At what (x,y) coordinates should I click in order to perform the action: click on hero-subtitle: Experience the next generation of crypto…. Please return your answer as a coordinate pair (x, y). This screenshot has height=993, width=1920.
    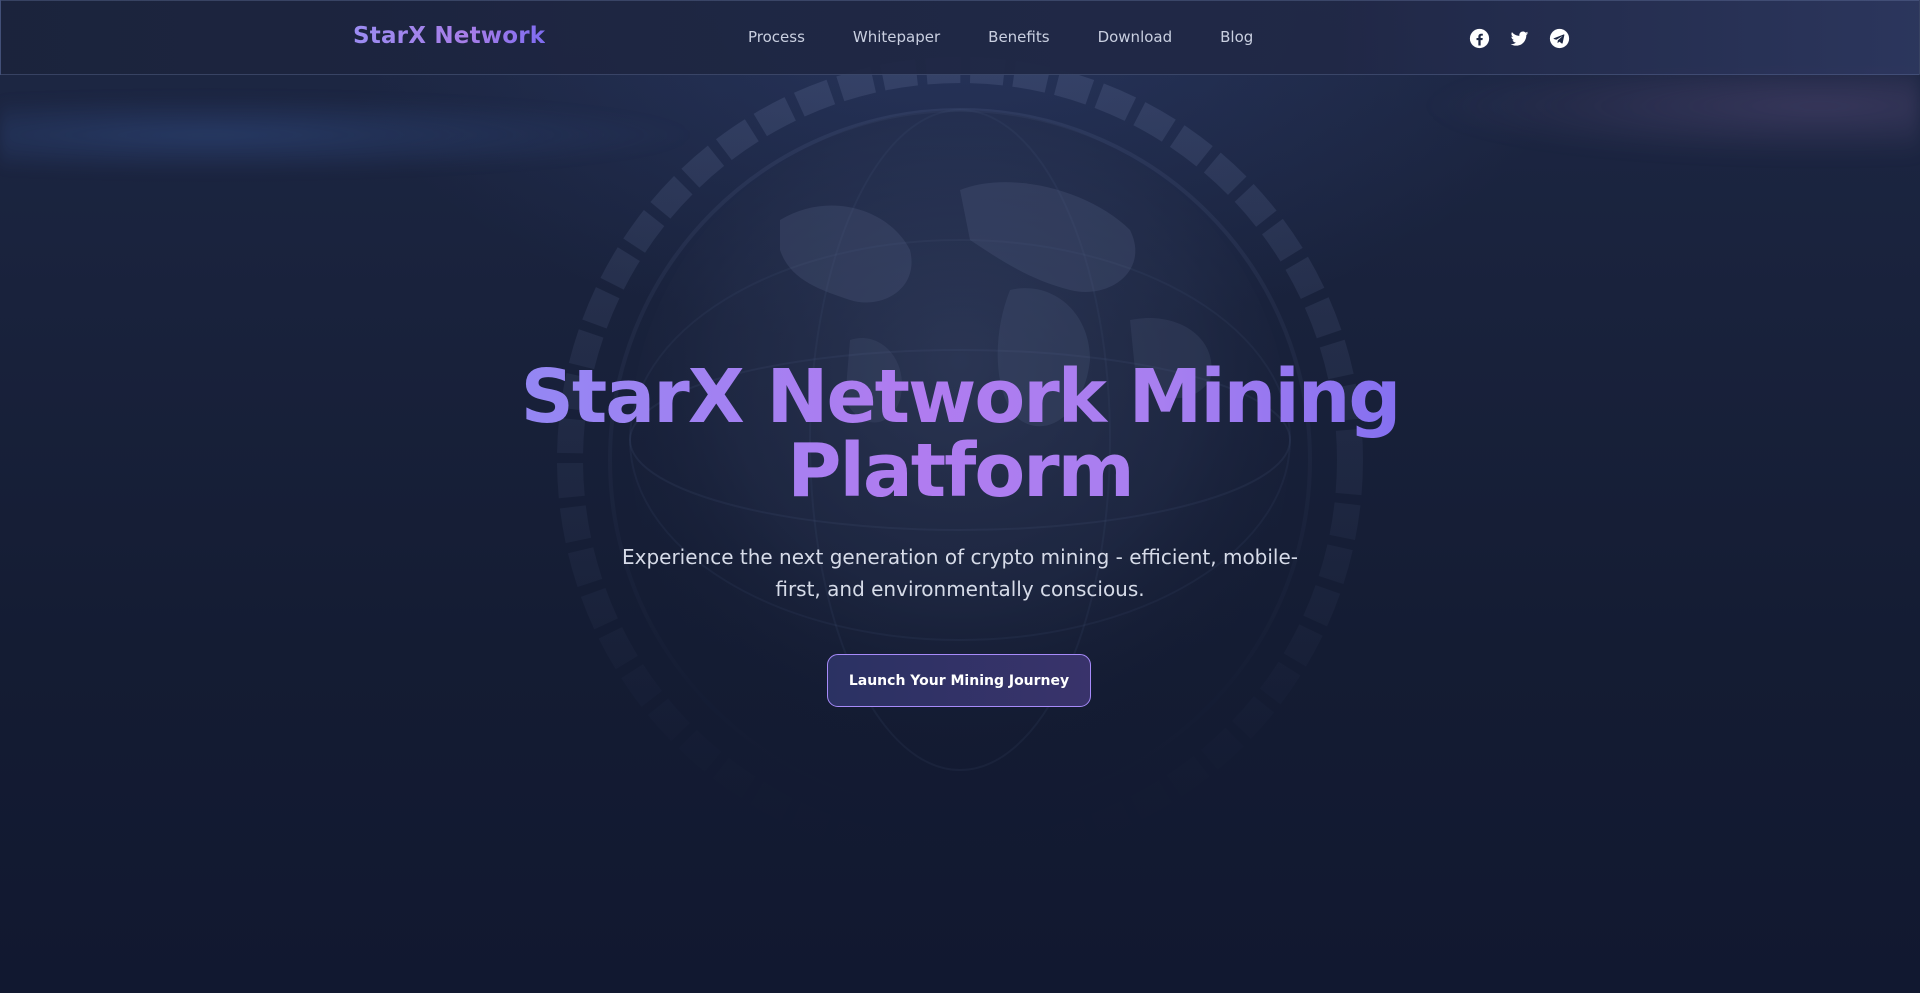
    Looking at the image, I should click on (960, 573).